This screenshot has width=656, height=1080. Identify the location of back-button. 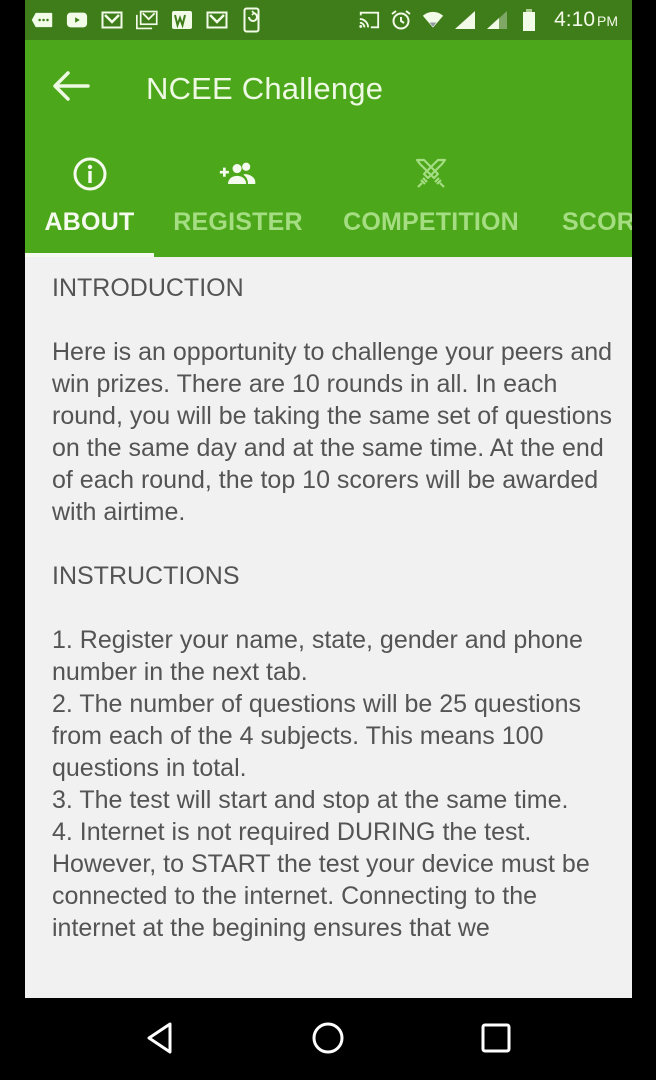
(71, 88).